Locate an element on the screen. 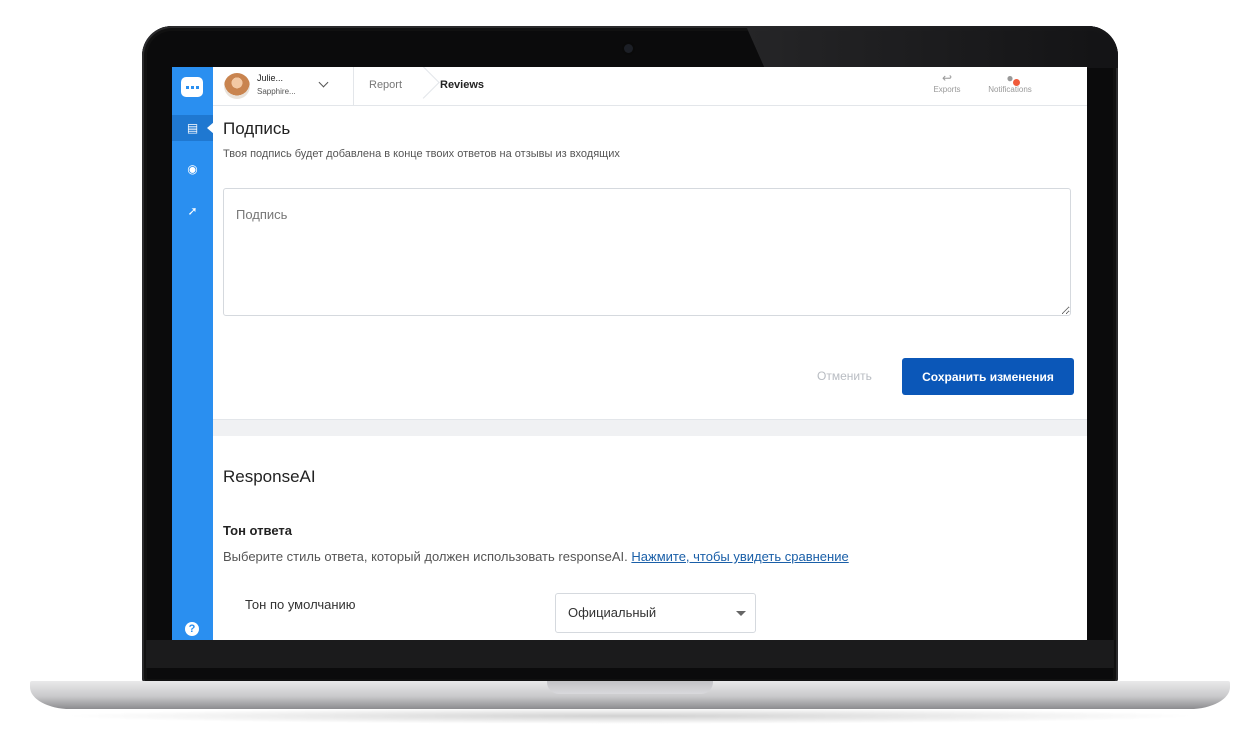  breadcrumb-reviews: Reviews is located at coordinates (462, 85).